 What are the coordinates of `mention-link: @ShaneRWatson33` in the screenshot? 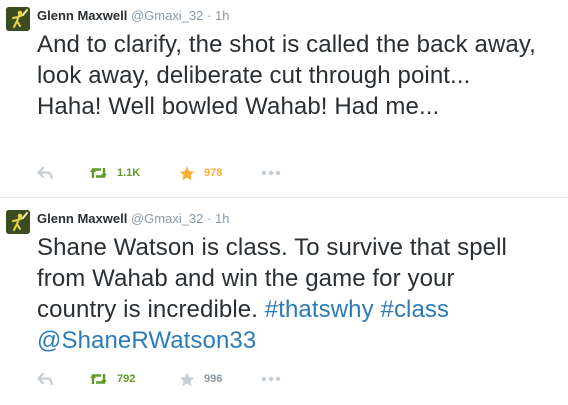 It's located at (146, 340).